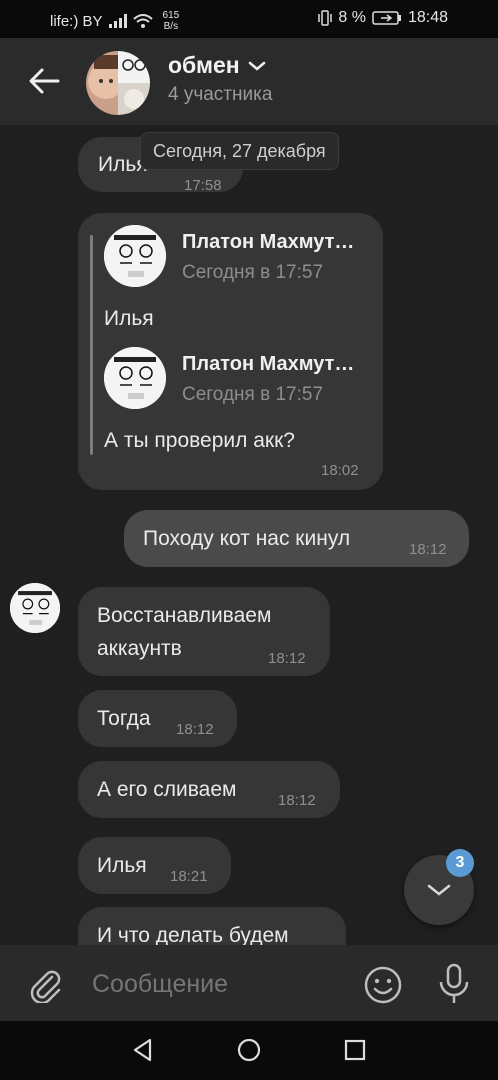  I want to click on nav-home-icon, so click(249, 1050).